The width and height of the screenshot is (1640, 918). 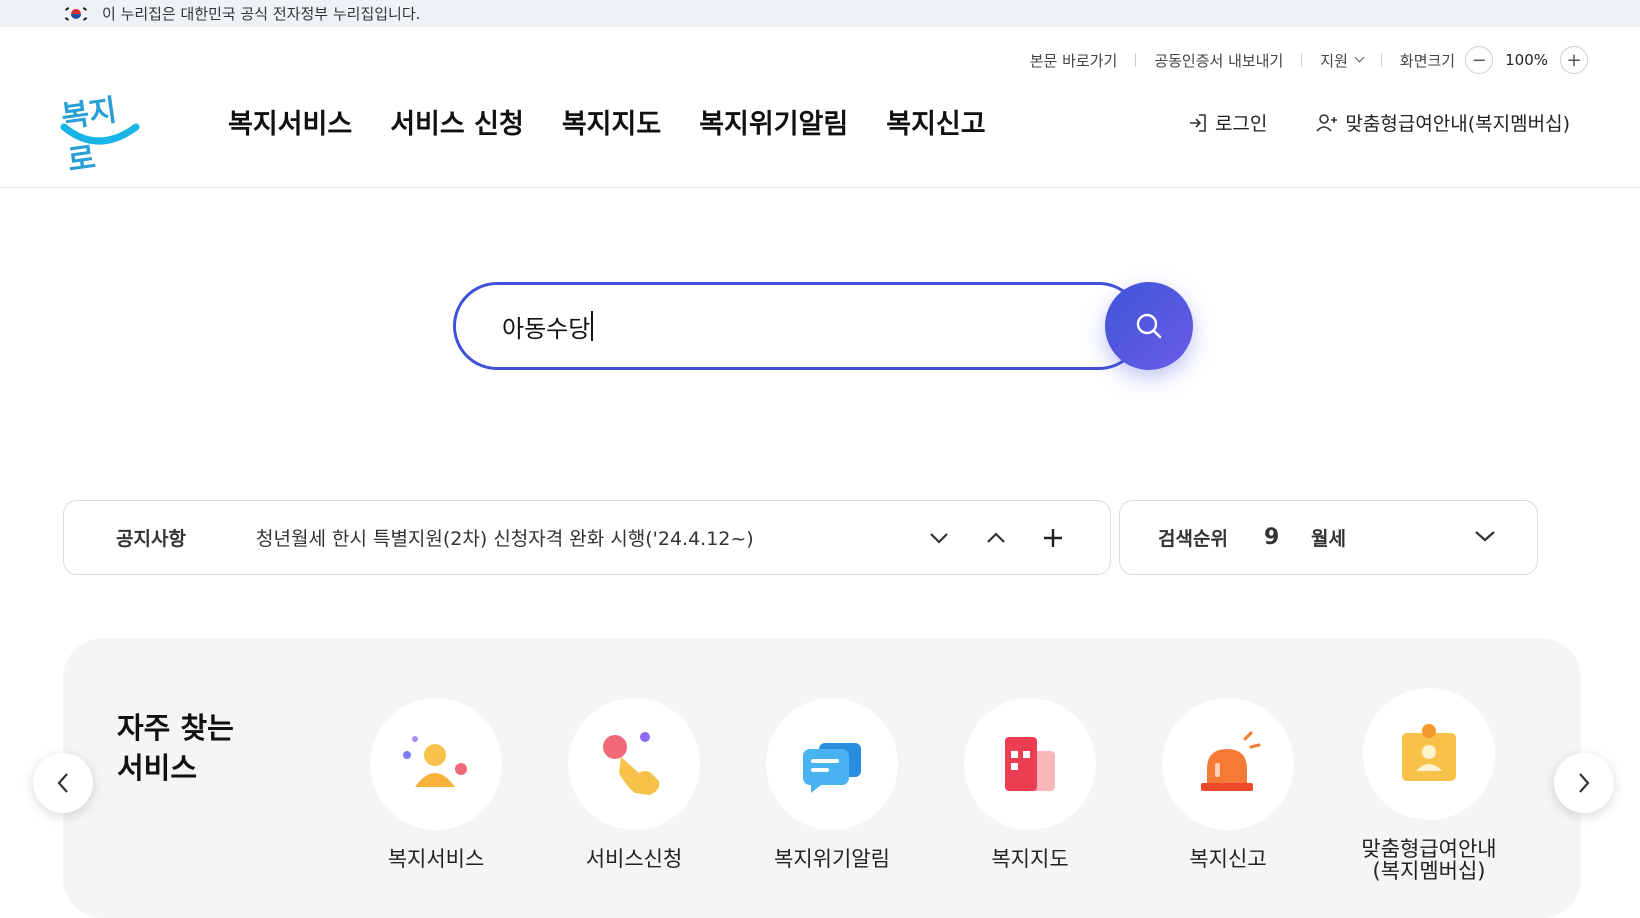 What do you see at coordinates (832, 768) in the screenshot?
I see `chat-bubble-icon` at bounding box center [832, 768].